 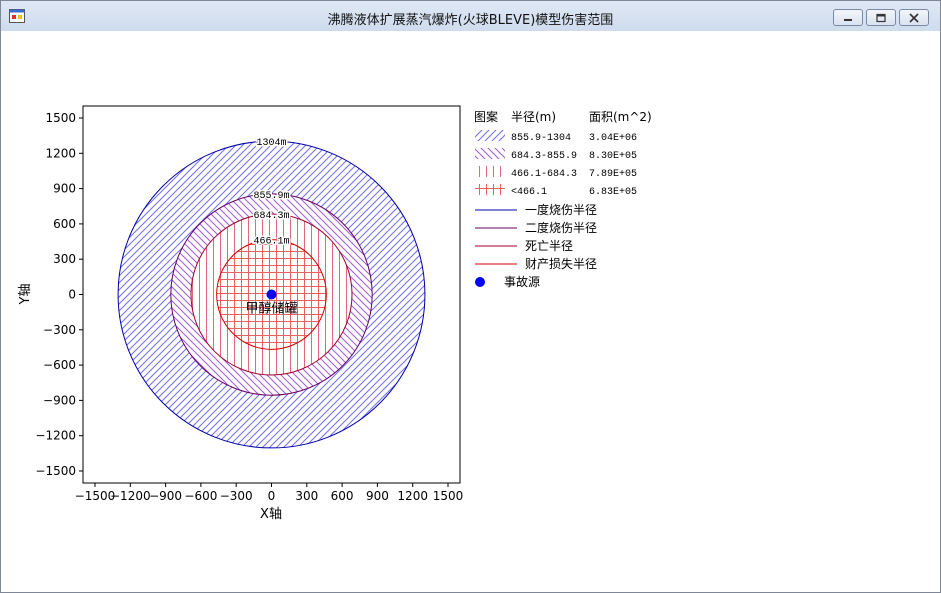 What do you see at coordinates (64, 224) in the screenshot?
I see `y-tick-label: 600` at bounding box center [64, 224].